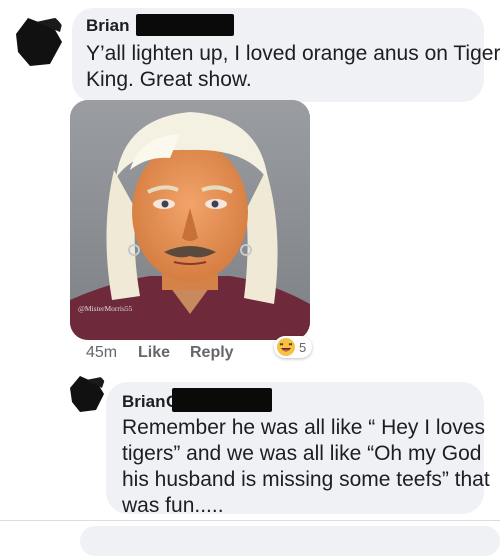 The image size is (500, 556). What do you see at coordinates (286, 347) in the screenshot?
I see `laughing-emoji-icon` at bounding box center [286, 347].